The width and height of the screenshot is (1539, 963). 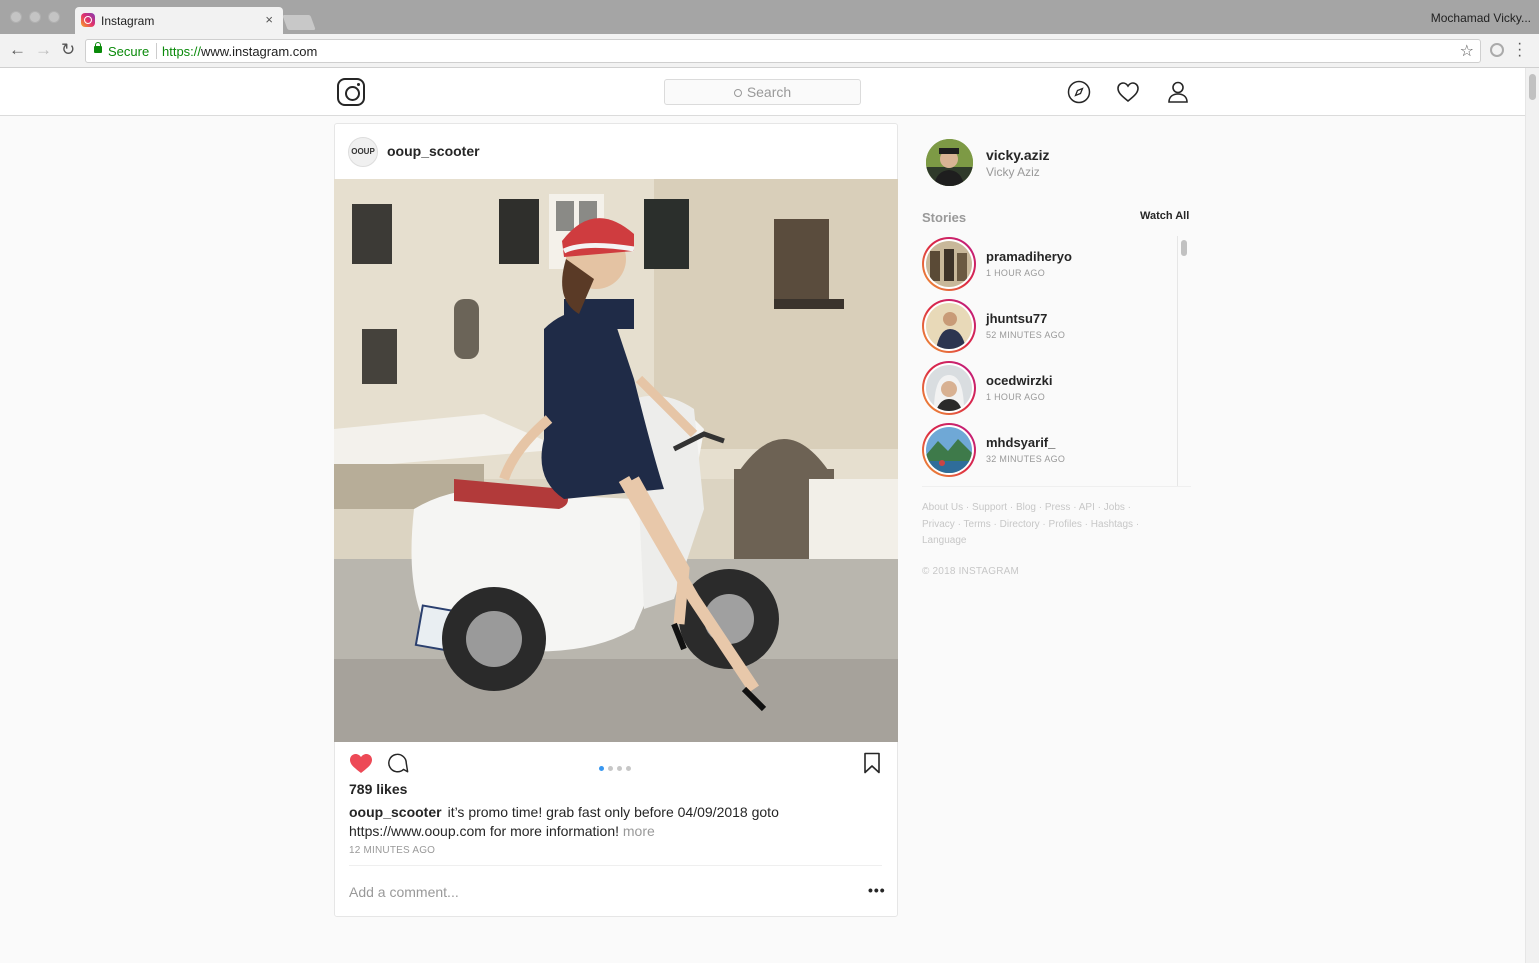 I want to click on browser-menu-icon: · · ·, so click(x=1519, y=50).